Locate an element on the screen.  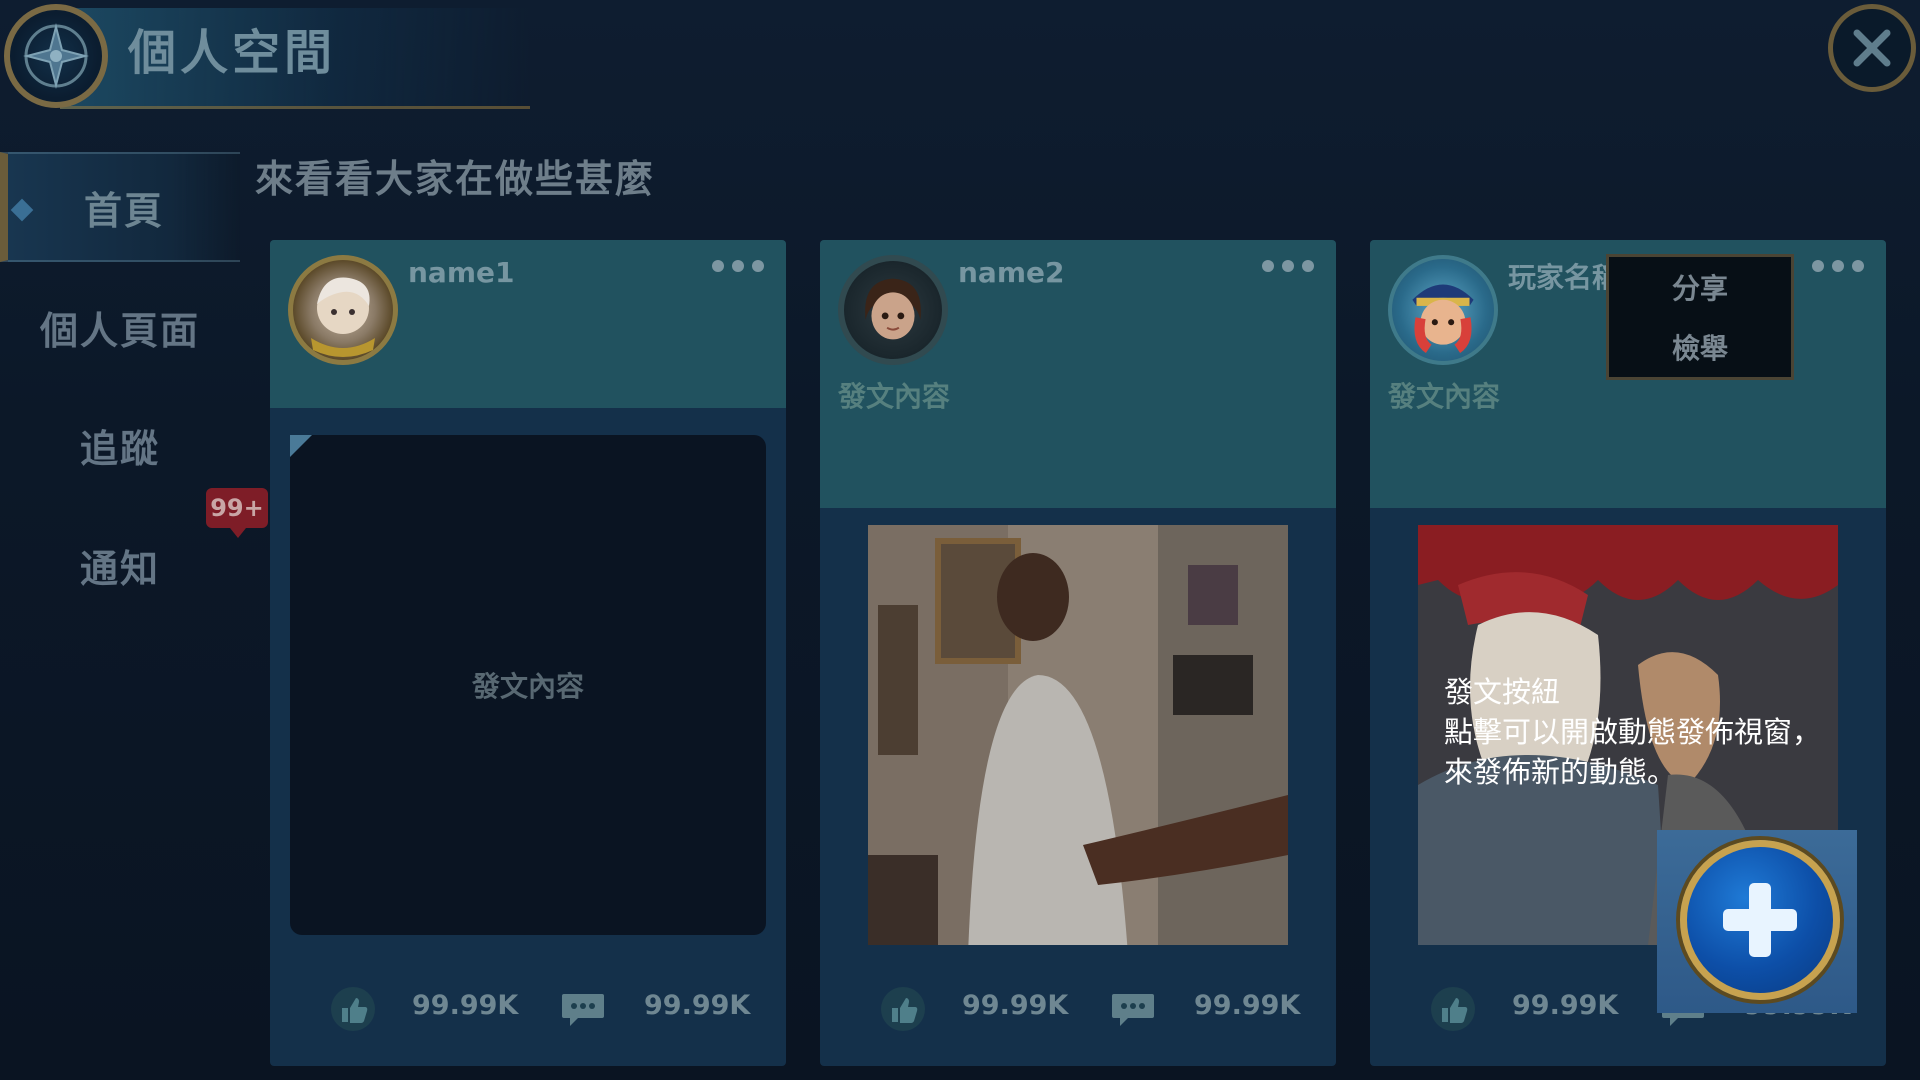
post-options-menu: 分享 檢舉 is located at coordinates (1700, 317).